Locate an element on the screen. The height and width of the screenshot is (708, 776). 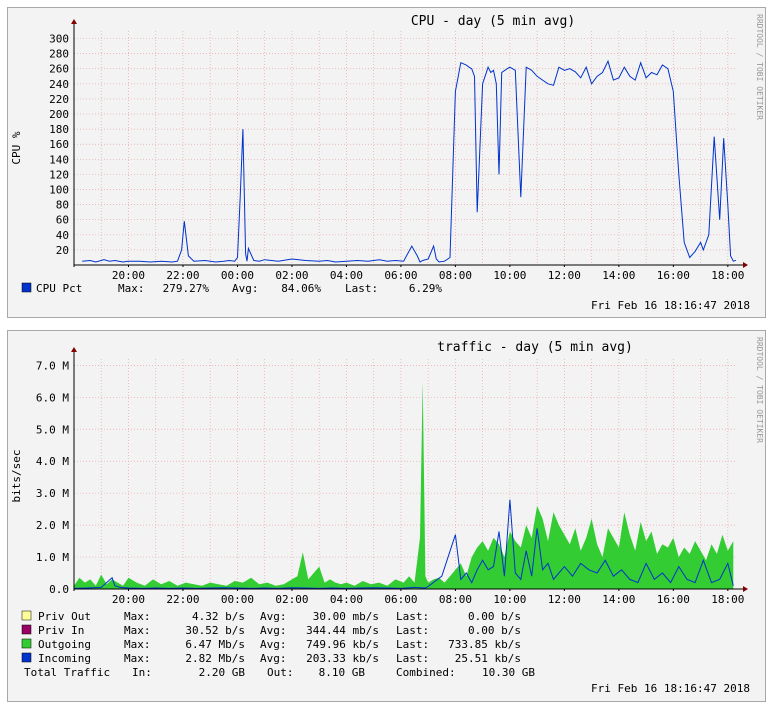
y-axis-arrow is located at coordinates (74, 349).